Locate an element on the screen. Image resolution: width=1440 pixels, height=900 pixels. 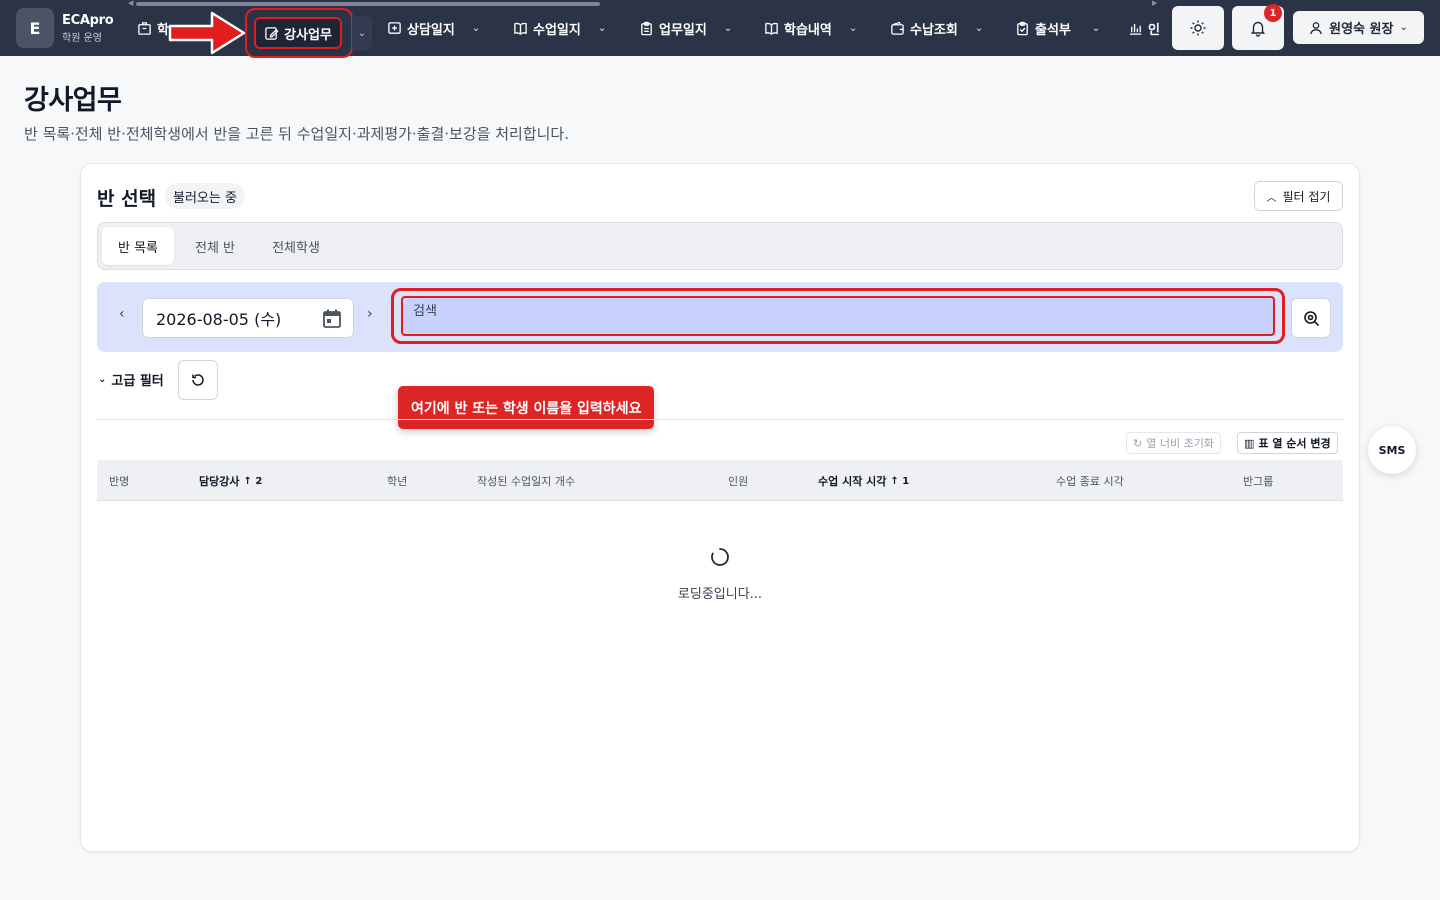
nav-item-label: 상담일지 is located at coordinates (431, 30).